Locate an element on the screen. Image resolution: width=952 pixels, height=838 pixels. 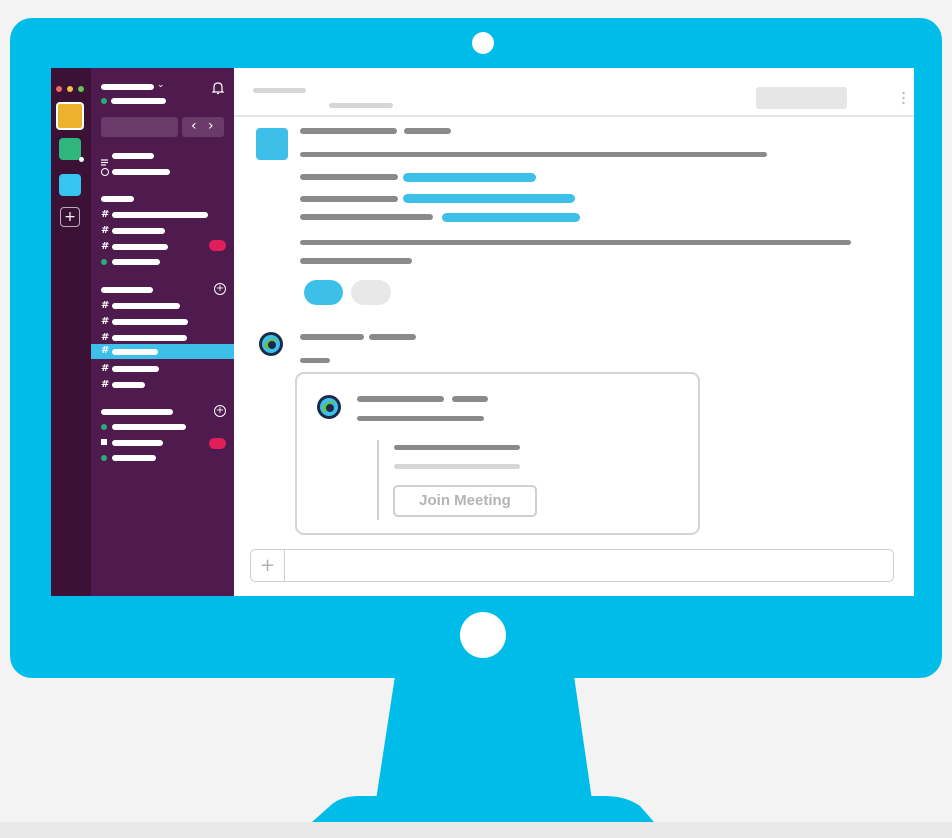
back-arrow-icon: ‹ is located at coordinates (194, 126).